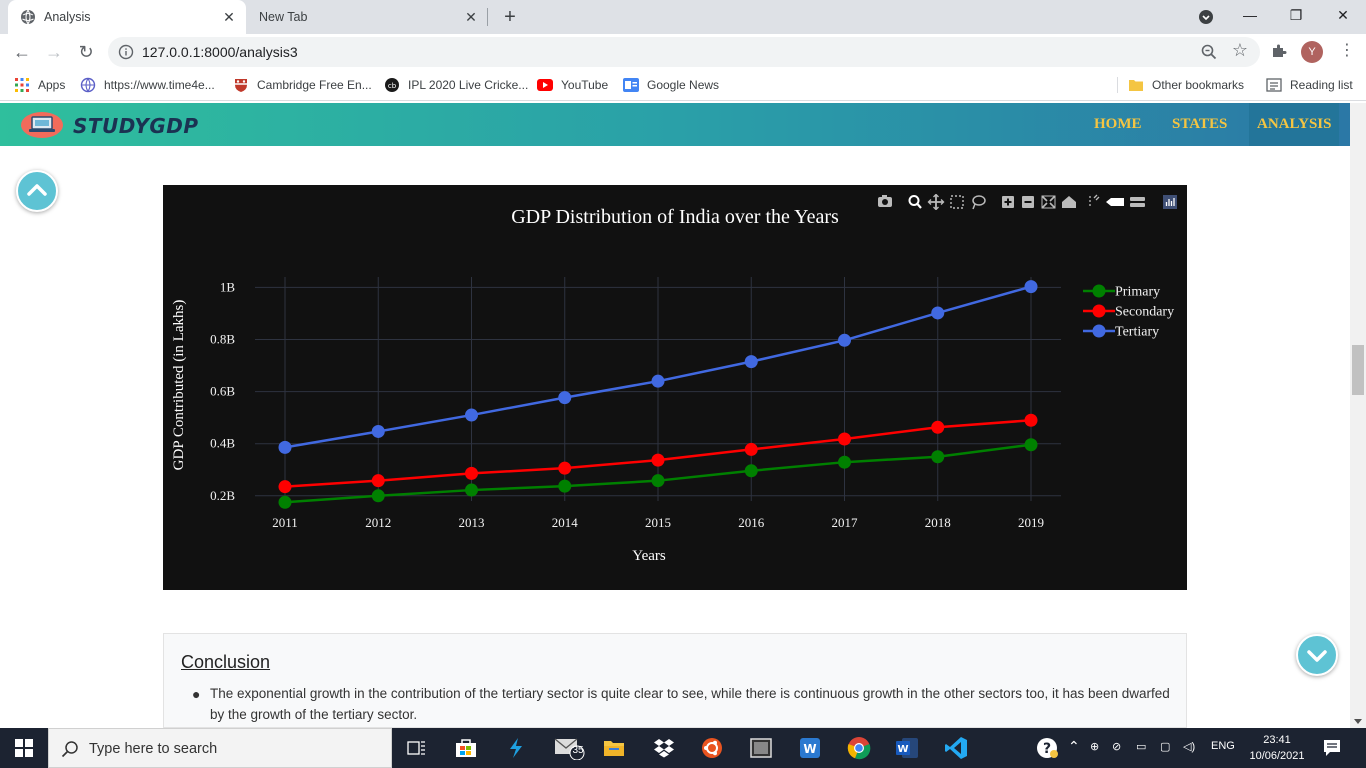 This screenshot has width=1366, height=768. I want to click on zoom-in-icon, so click(1008, 202).